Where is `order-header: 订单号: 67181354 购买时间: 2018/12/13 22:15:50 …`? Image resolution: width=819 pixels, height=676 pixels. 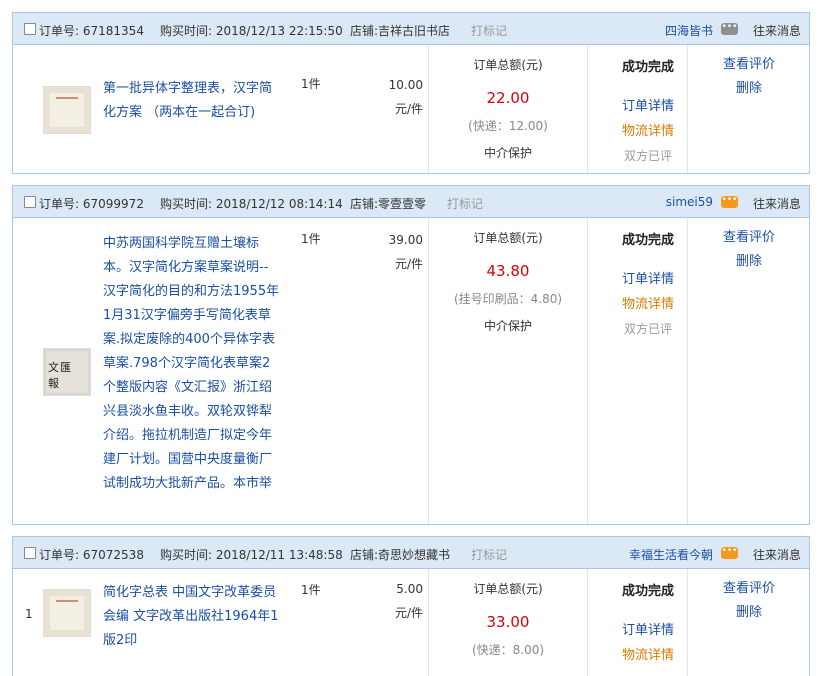
order-header: 订单号: 67181354 购买时间: 2018/12/13 22:15:50 … is located at coordinates (411, 29).